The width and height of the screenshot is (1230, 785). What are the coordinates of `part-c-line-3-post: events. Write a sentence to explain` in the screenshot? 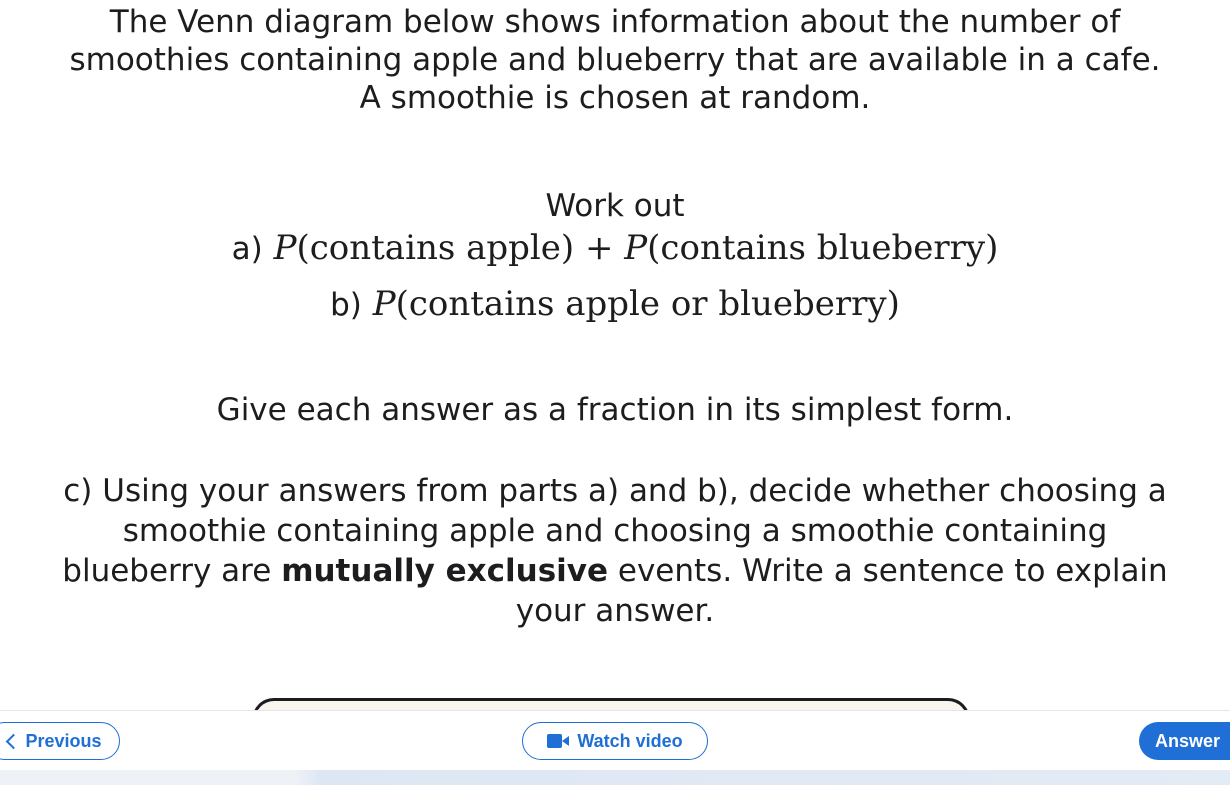 It's located at (888, 571).